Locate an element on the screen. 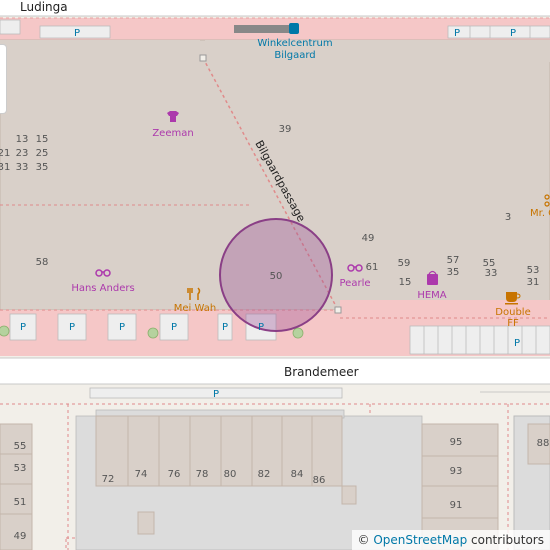  poi-label-mei-wah: Mei Wah is located at coordinates (195, 308).